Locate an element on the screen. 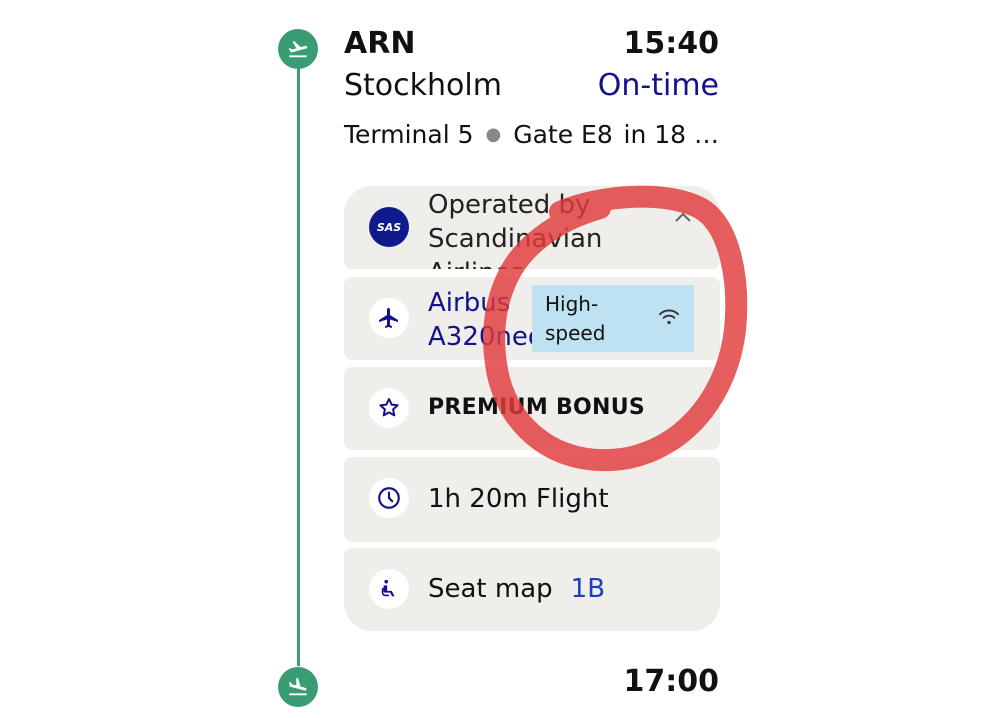 The height and width of the screenshot is (718, 999). arrival-time: 17:00 is located at coordinates (671, 681).